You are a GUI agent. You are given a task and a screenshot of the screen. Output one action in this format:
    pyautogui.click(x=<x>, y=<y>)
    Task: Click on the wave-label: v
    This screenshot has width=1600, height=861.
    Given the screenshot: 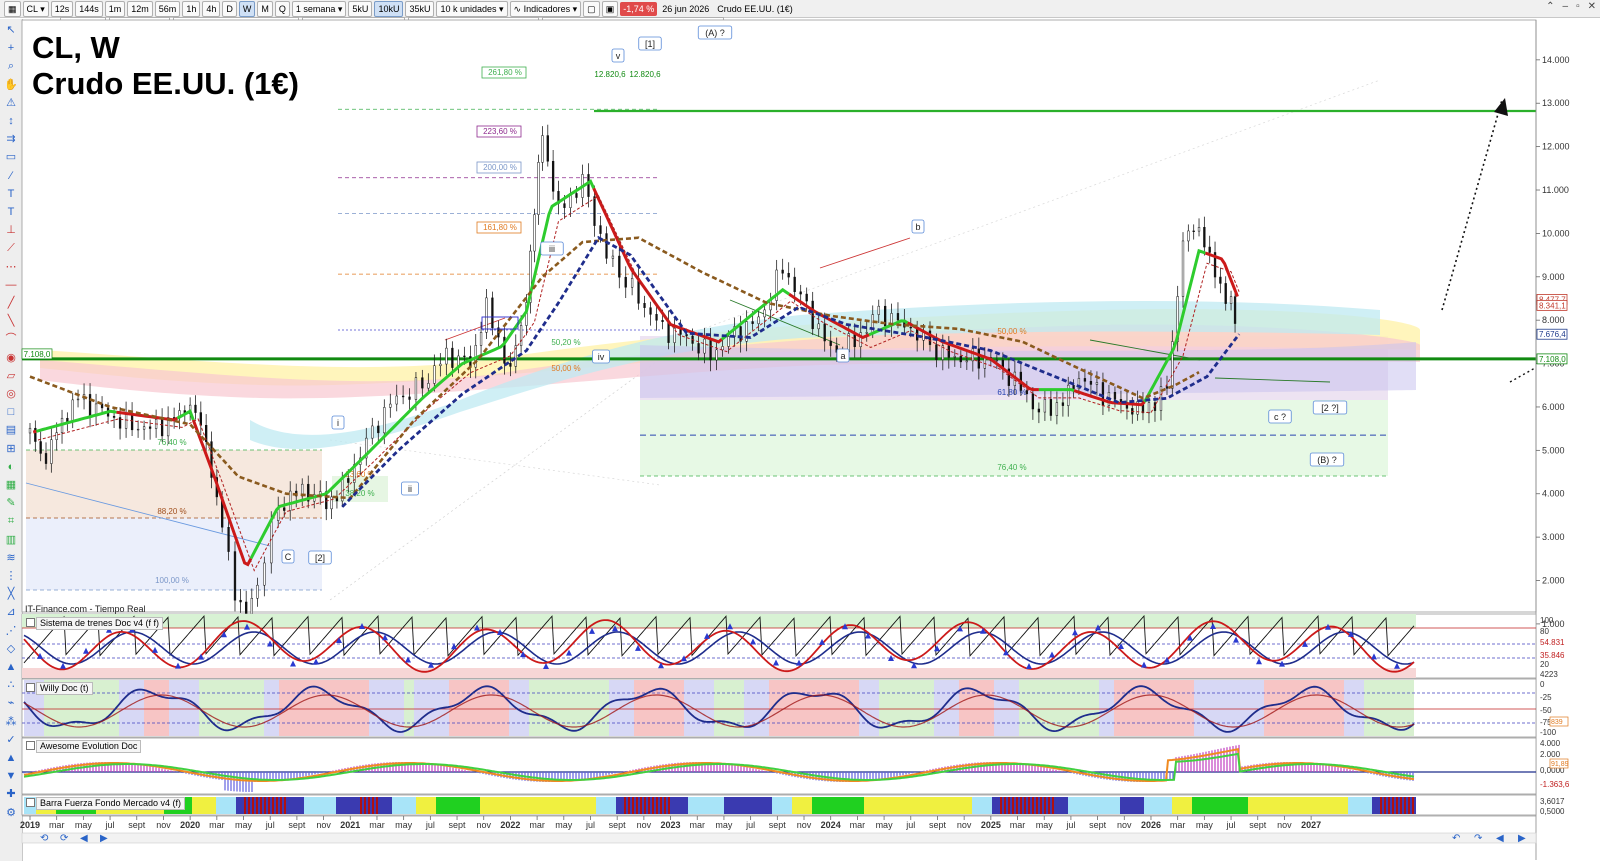 What is the action you would take?
    pyautogui.click(x=618, y=56)
    